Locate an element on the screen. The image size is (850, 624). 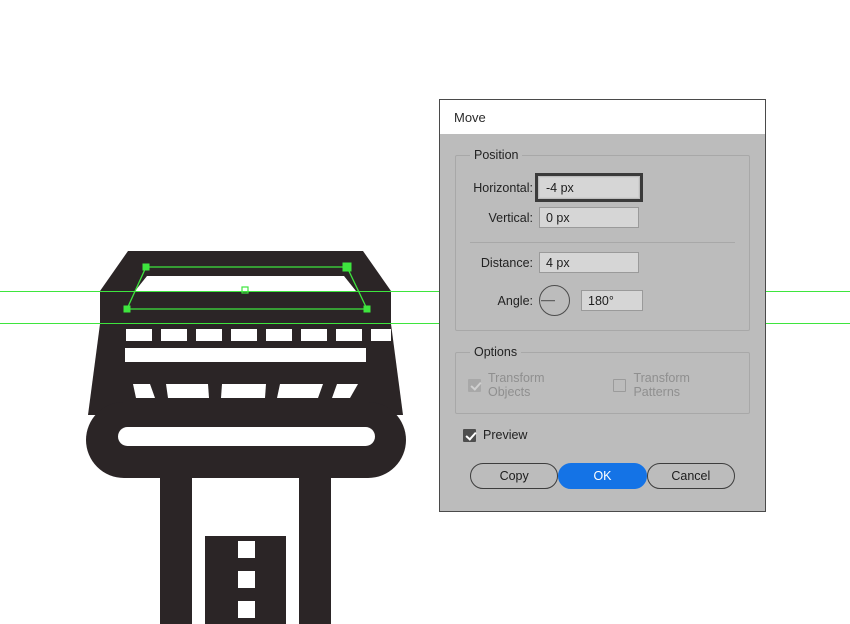
angle-dial-needle is located at coordinates (548, 300).